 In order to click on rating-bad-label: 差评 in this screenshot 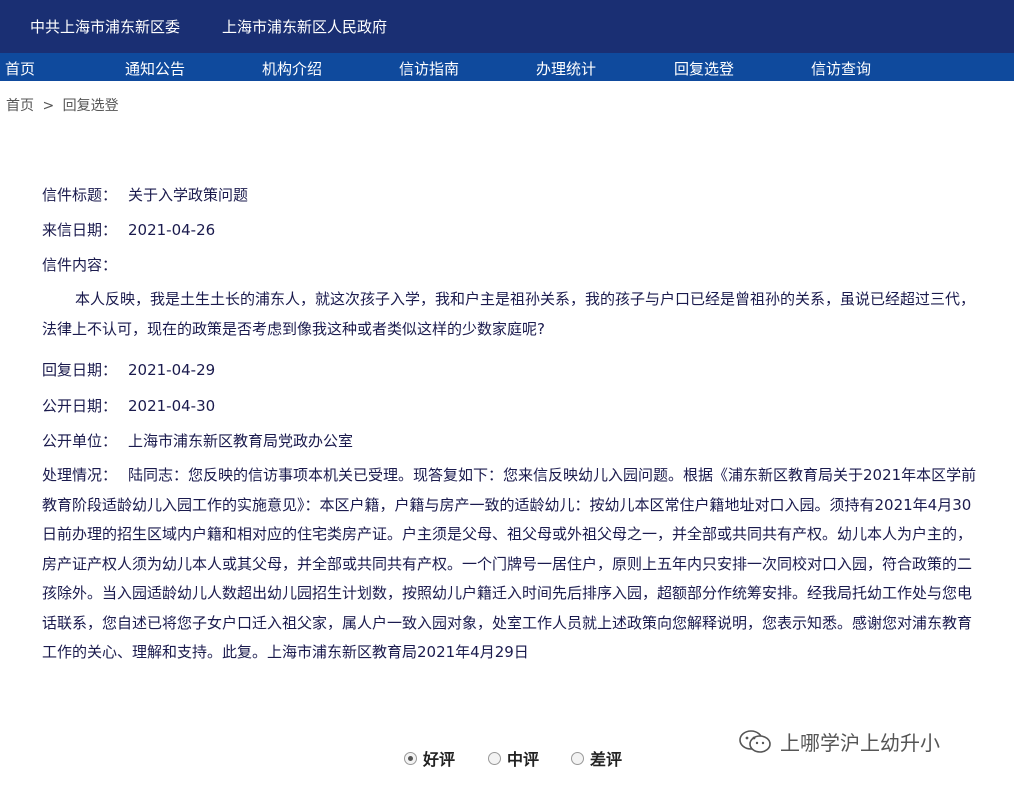, I will do `click(606, 759)`.